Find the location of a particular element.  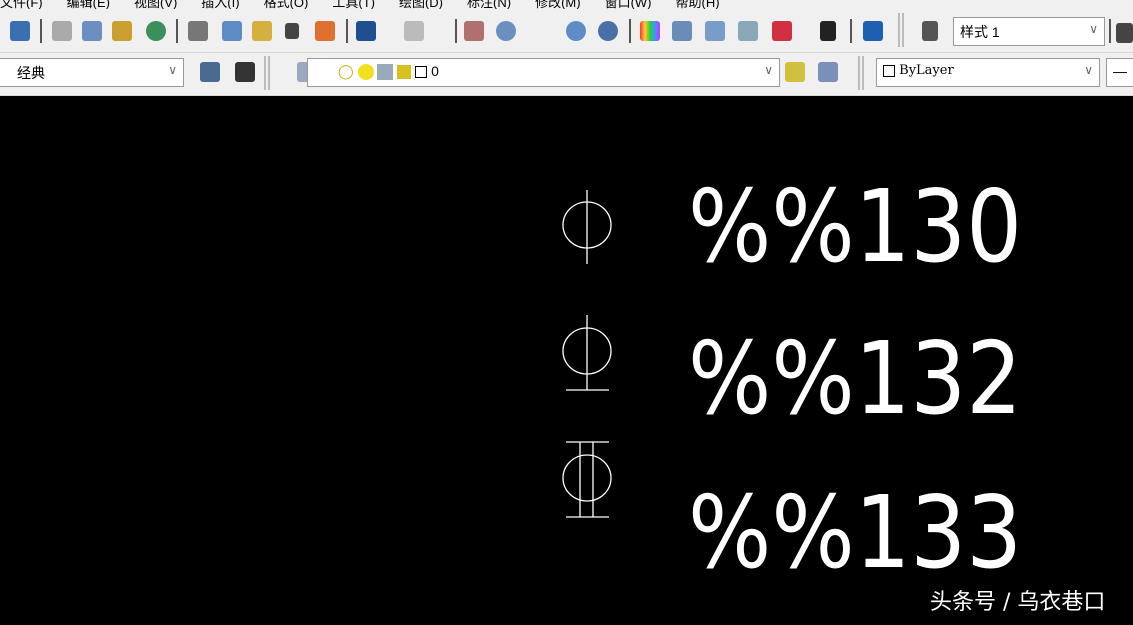

make-current-layer-icon is located at coordinates (795, 72).